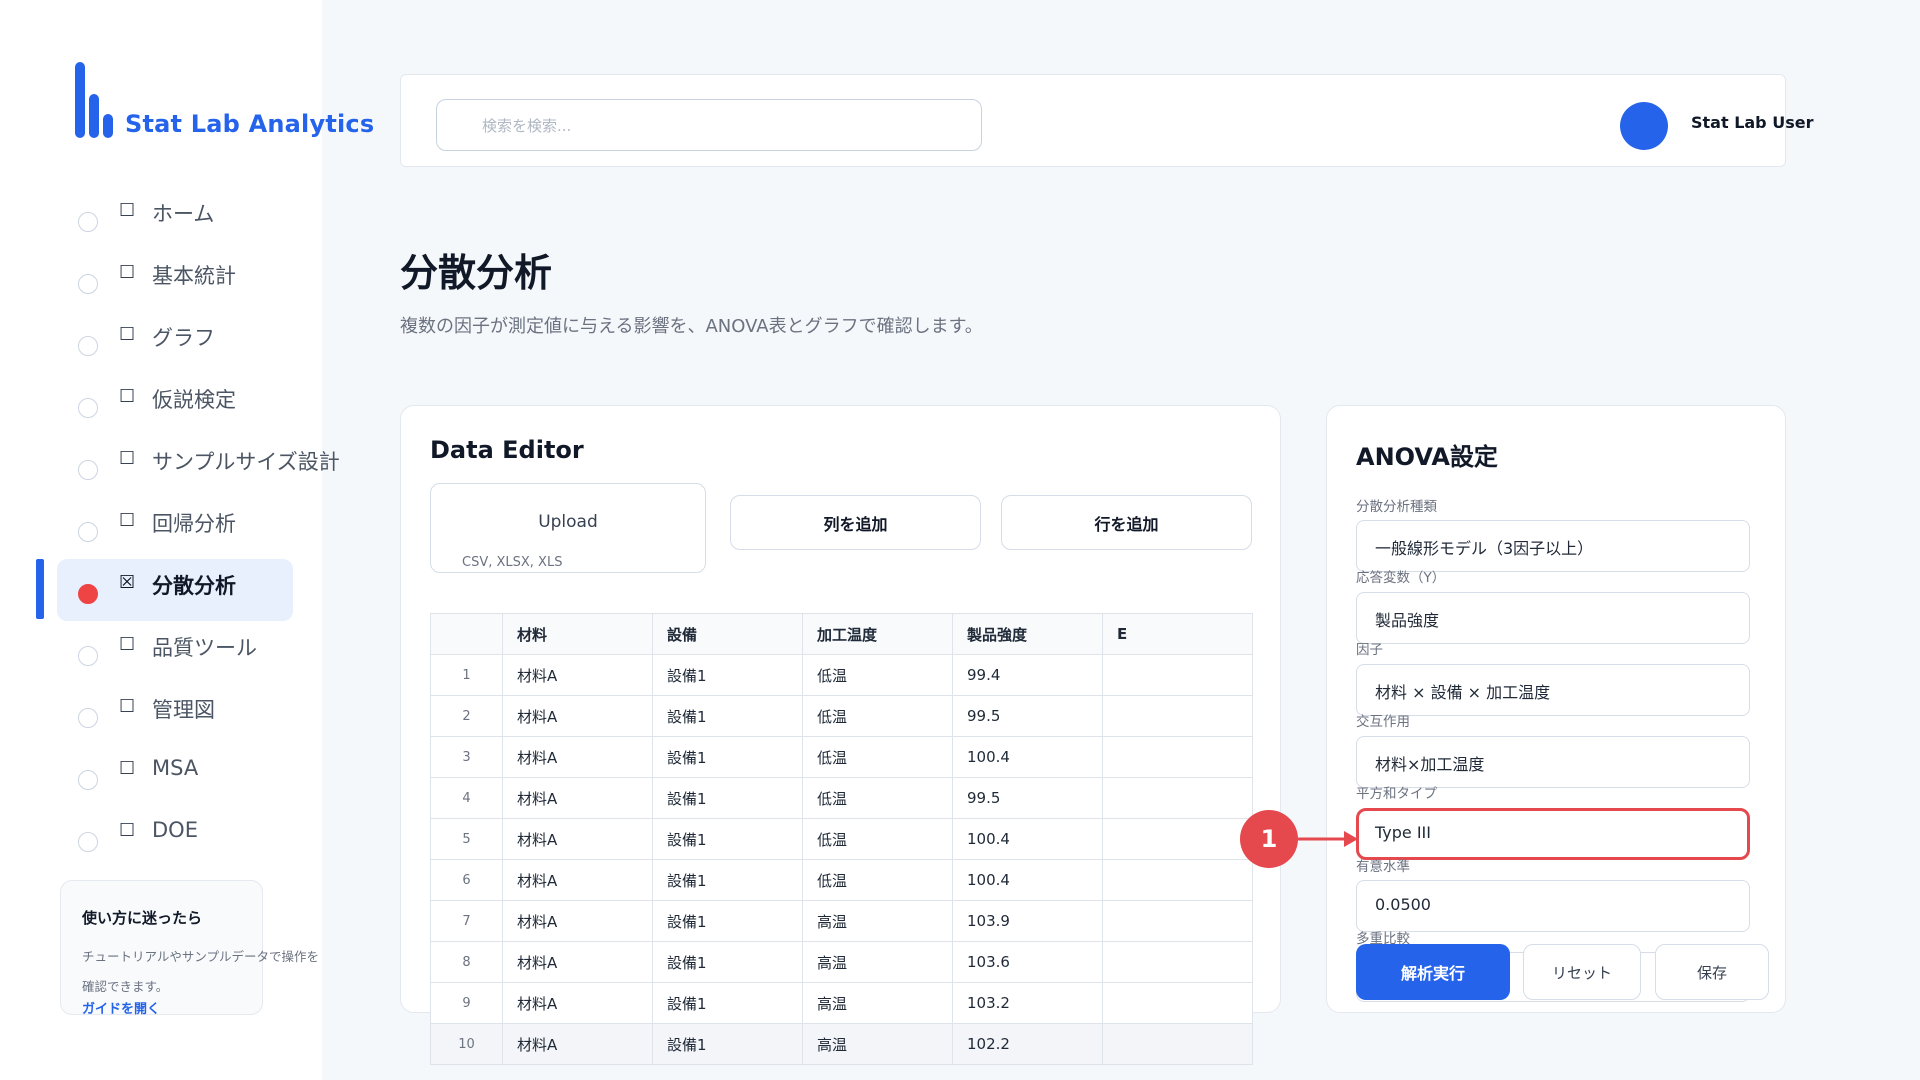 The width and height of the screenshot is (1920, 1080). What do you see at coordinates (577, 634) in the screenshot?
I see `column-header: 材料` at bounding box center [577, 634].